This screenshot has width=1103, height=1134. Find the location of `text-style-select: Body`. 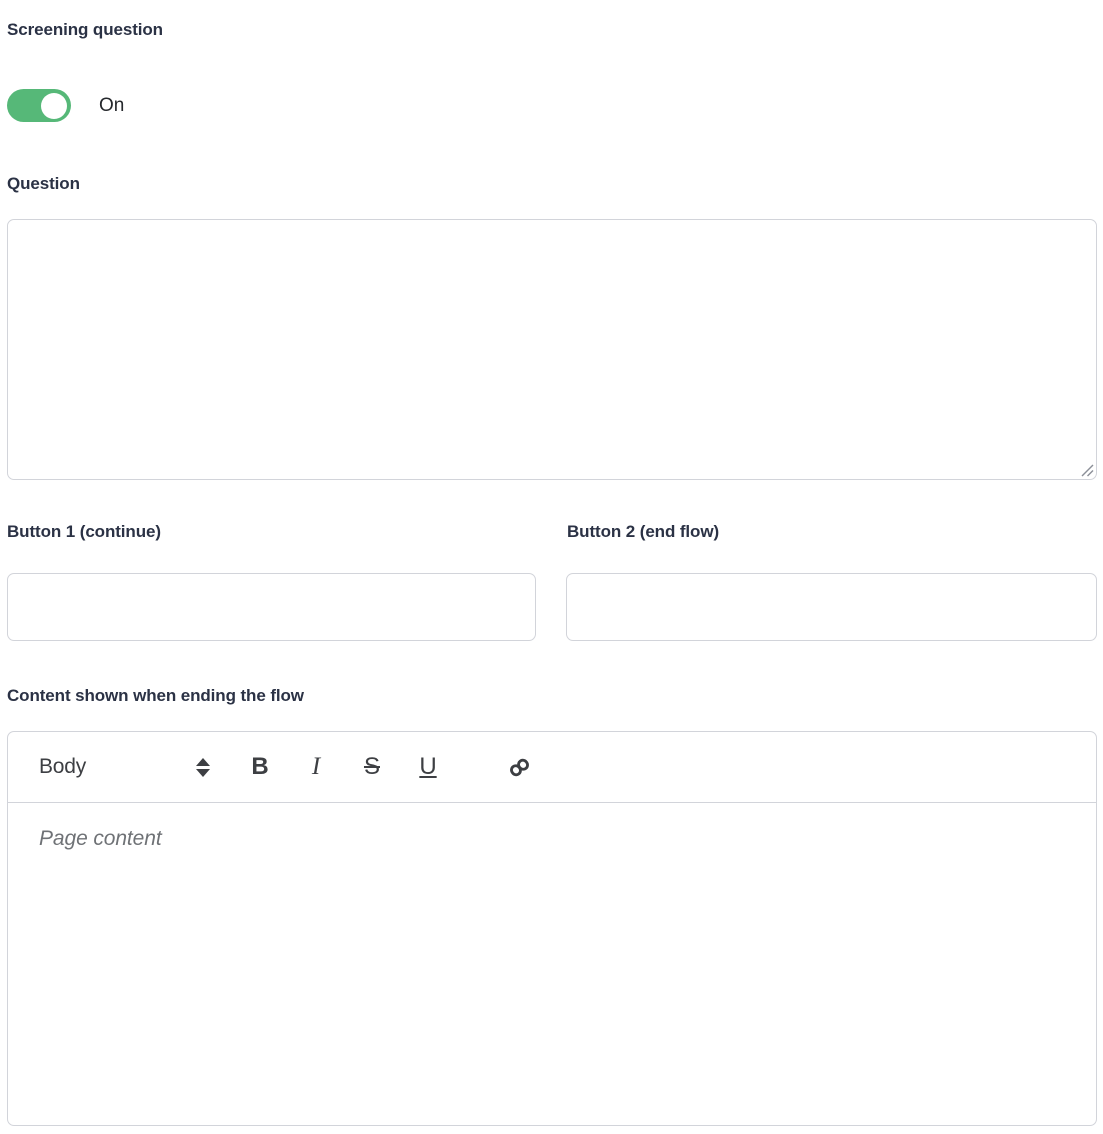

text-style-select: Body is located at coordinates (130, 767).